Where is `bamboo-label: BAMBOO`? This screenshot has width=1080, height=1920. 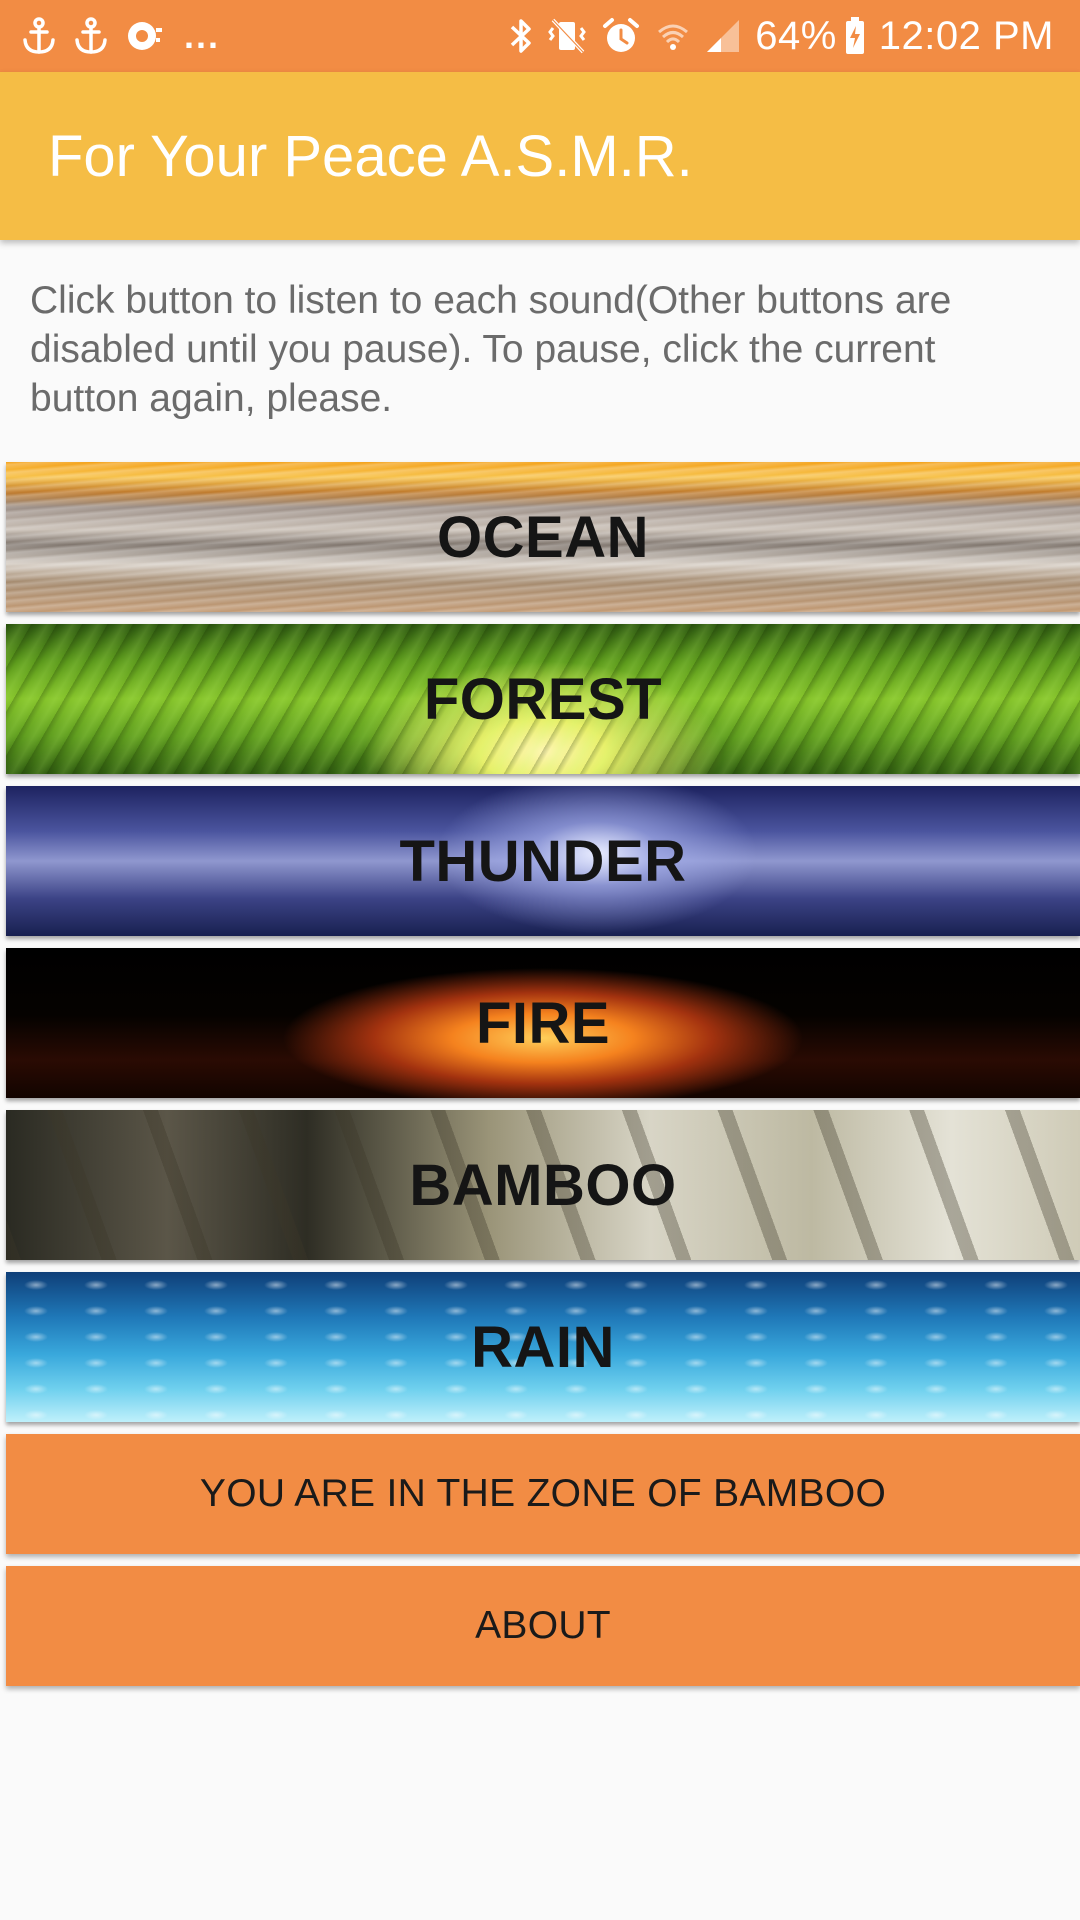 bamboo-label: BAMBOO is located at coordinates (543, 1185).